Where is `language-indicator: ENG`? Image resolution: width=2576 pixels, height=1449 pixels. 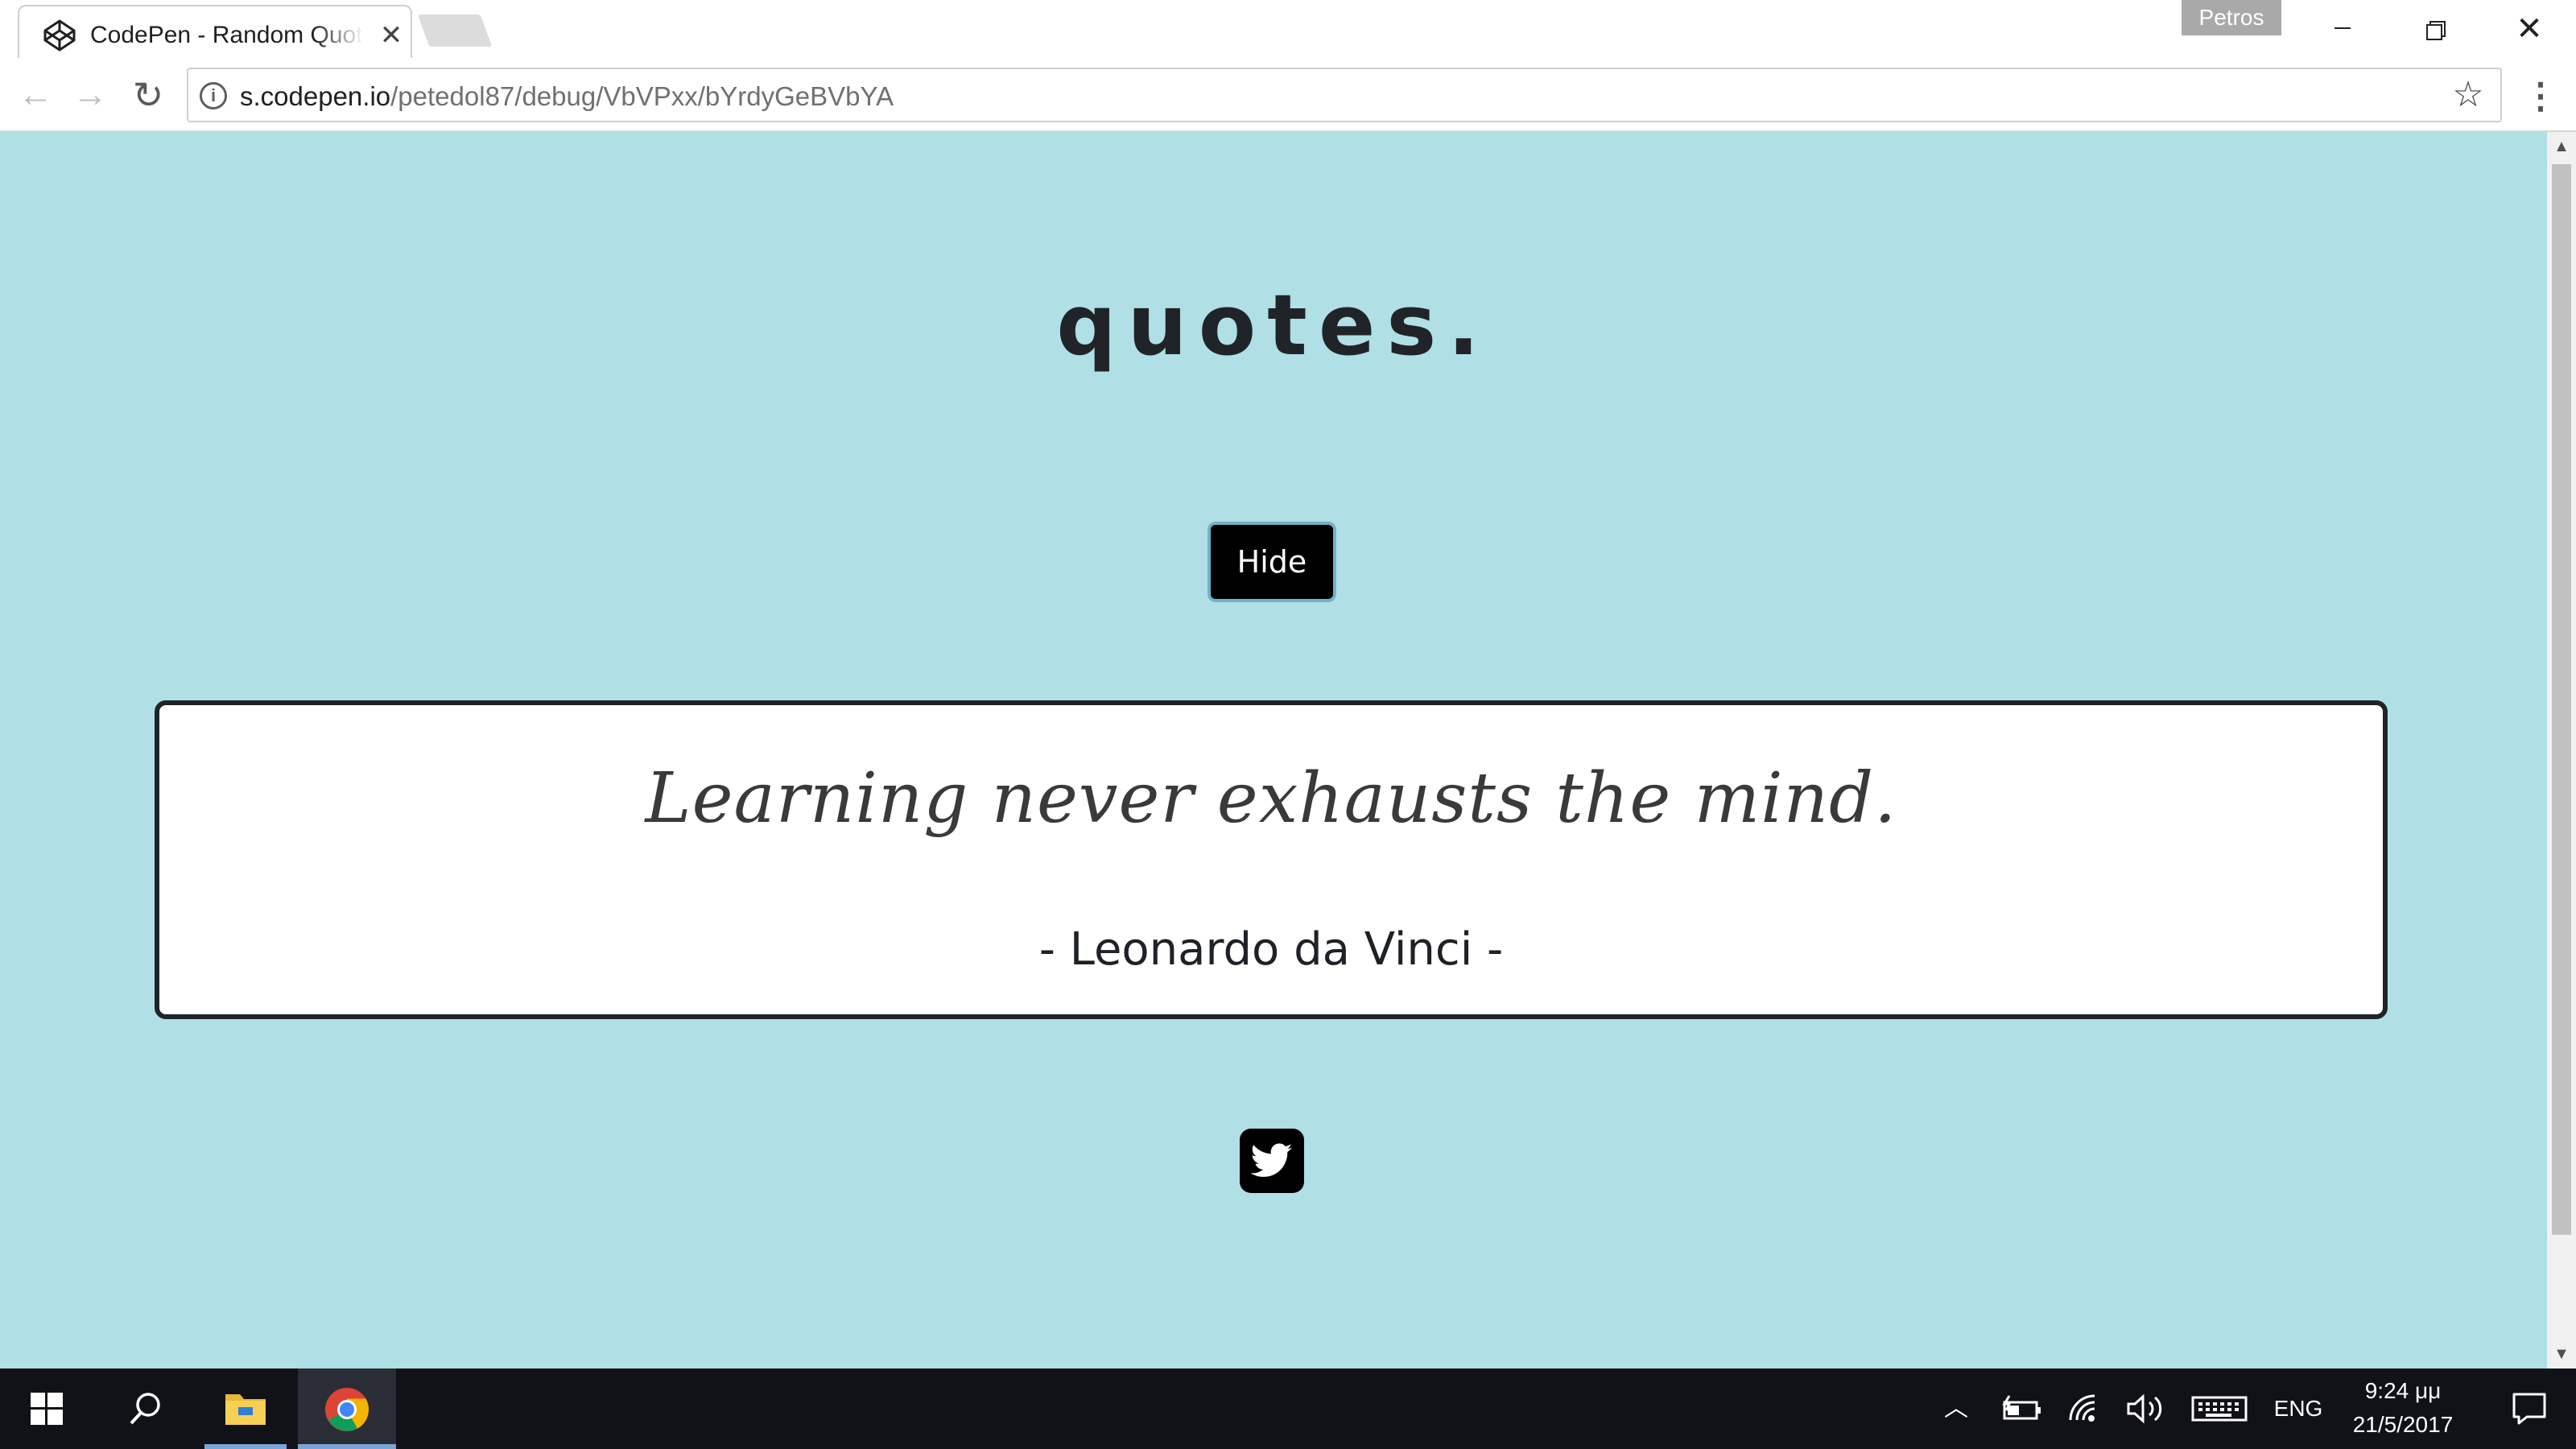
language-indicator: ENG is located at coordinates (2298, 1409).